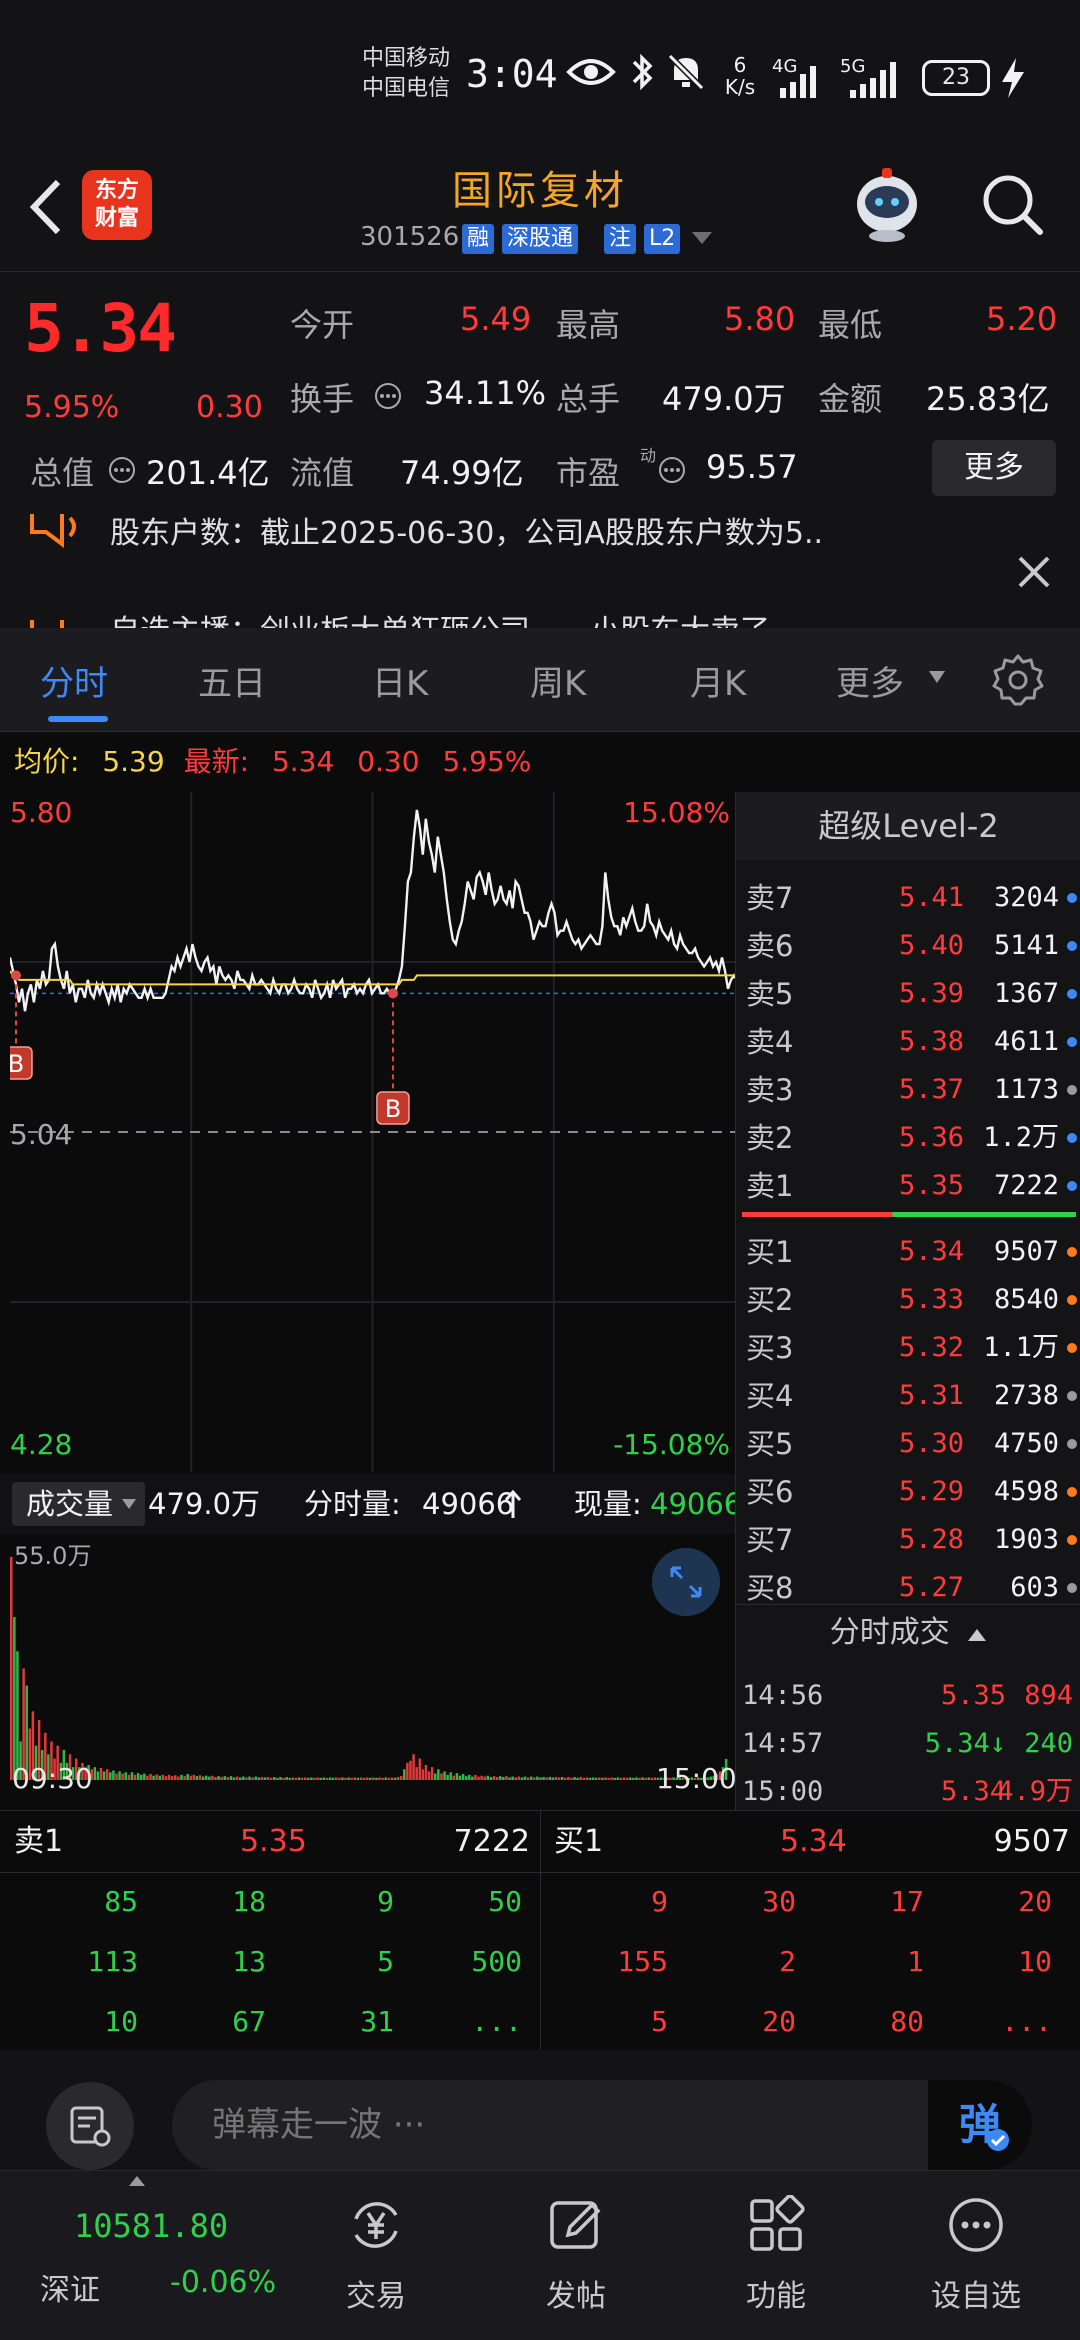 This screenshot has width=1080, height=2340. What do you see at coordinates (229, 407) in the screenshot?
I see `change-amount: 0.30` at bounding box center [229, 407].